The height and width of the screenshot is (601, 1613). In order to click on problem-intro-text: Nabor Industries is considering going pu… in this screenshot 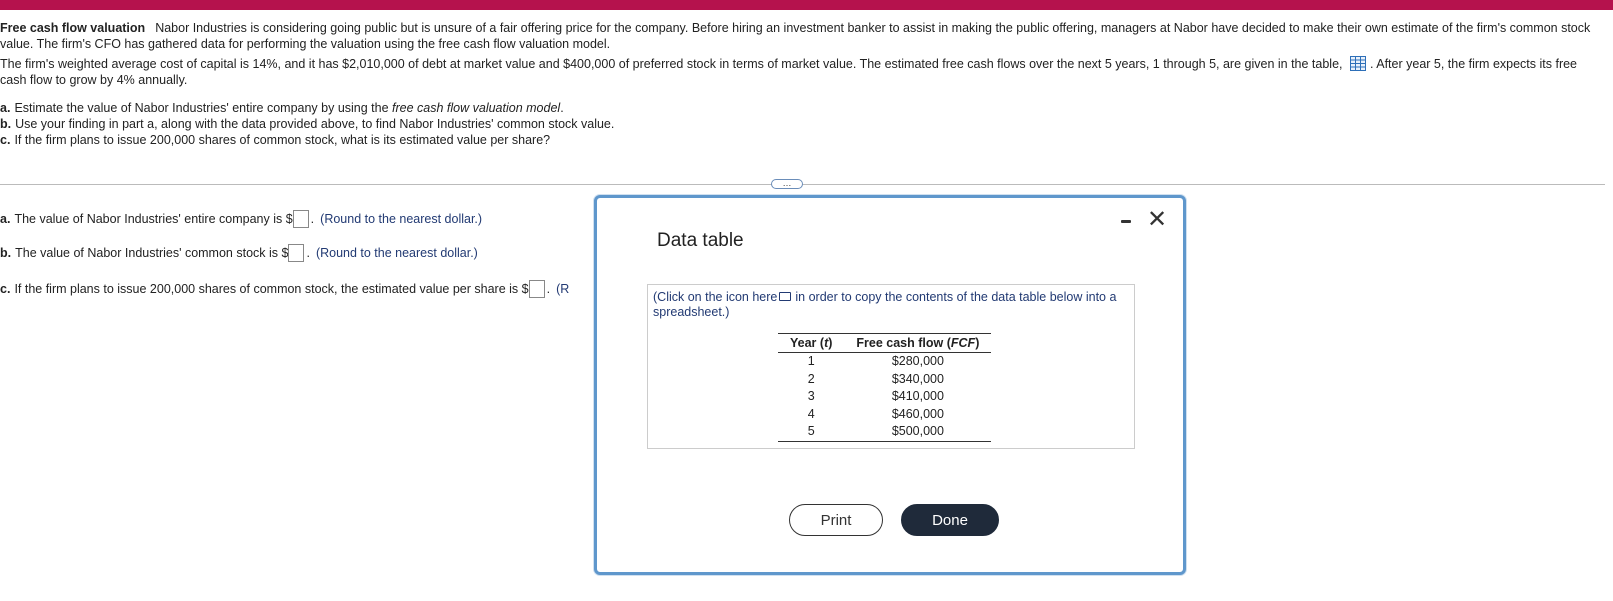, I will do `click(795, 36)`.